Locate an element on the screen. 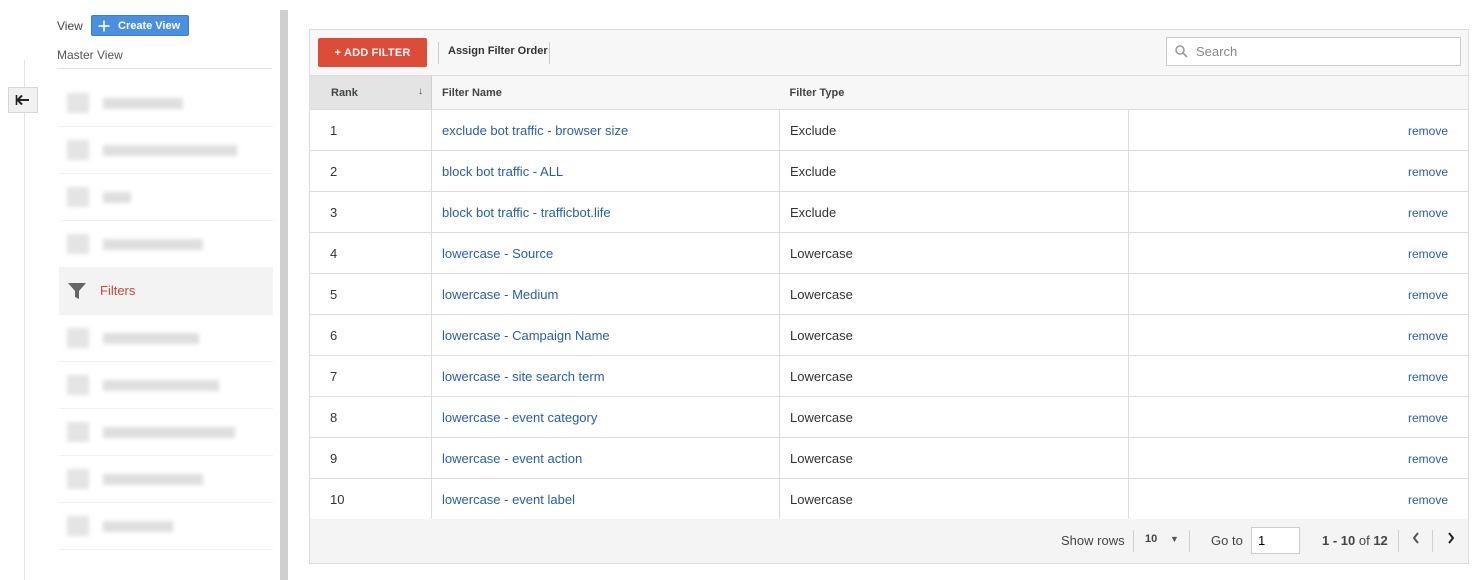  rows-per-page-select: 10 is located at coordinates (1151, 539).